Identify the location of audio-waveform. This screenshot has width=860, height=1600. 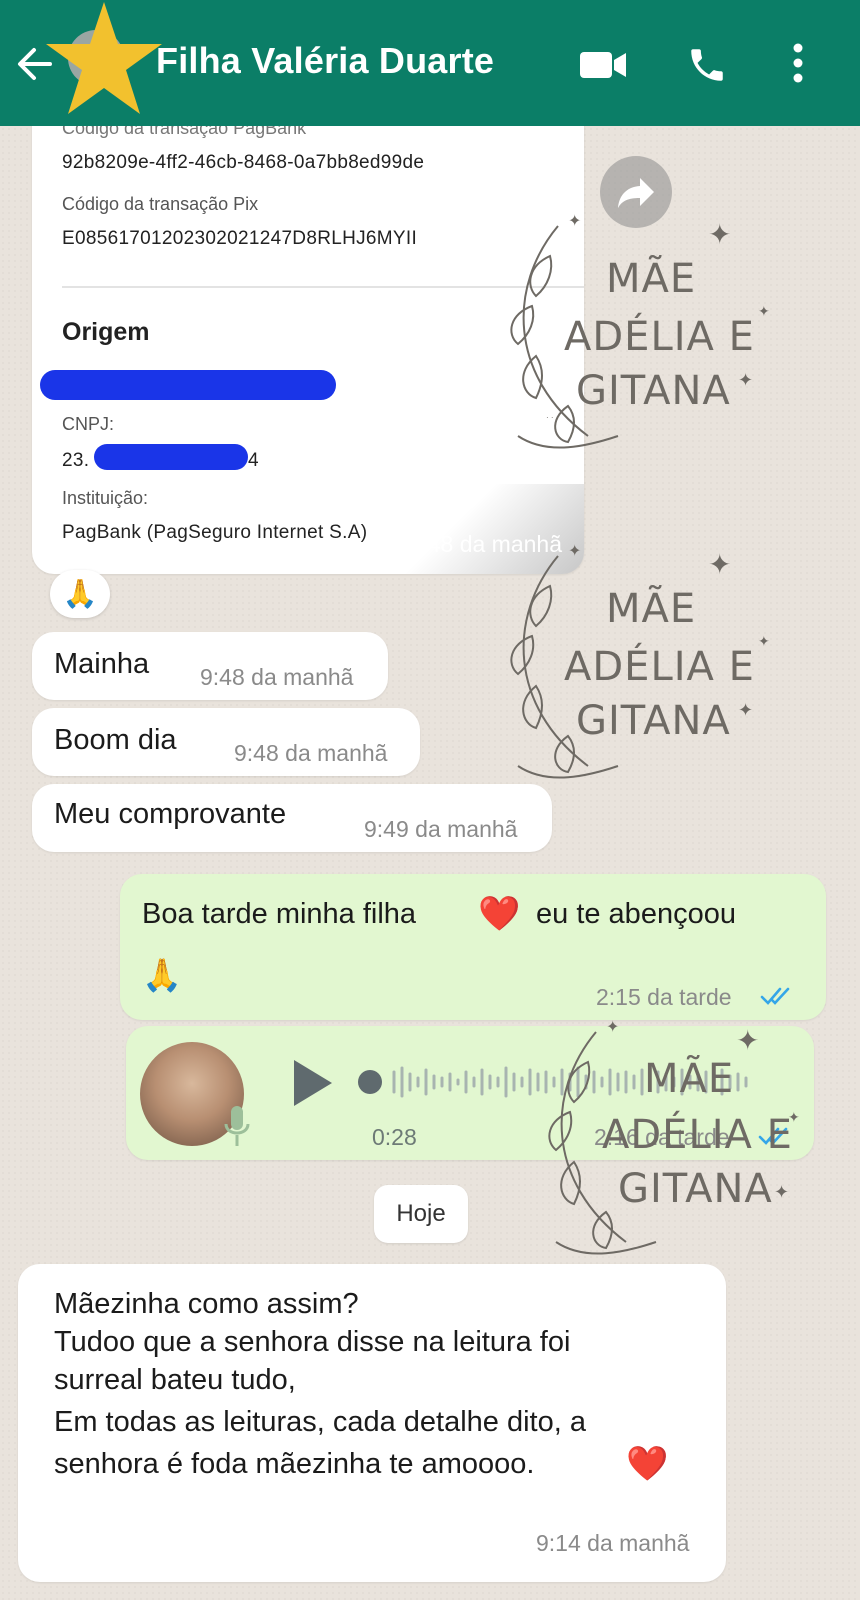
(574, 1082).